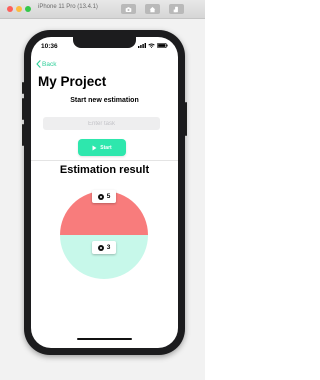 The image size is (320, 380). I want to click on wifi-icon, so click(151, 45).